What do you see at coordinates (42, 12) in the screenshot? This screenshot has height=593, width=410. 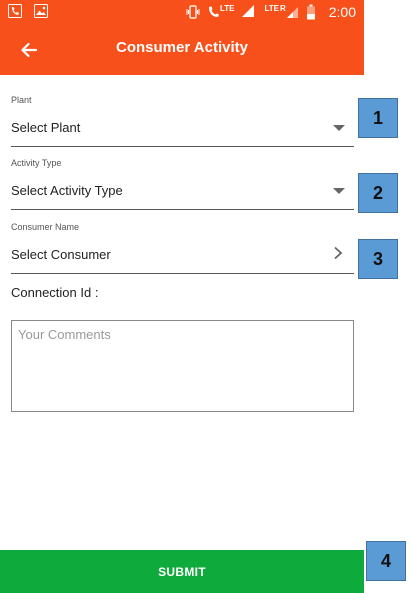 I see `image-notification-icon` at bounding box center [42, 12].